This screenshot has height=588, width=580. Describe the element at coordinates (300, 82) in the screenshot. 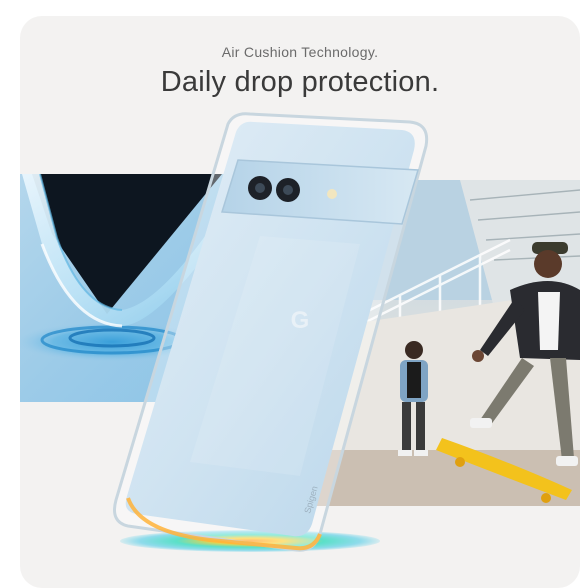

I see `banner-title: Daily drop protection.` at that location.